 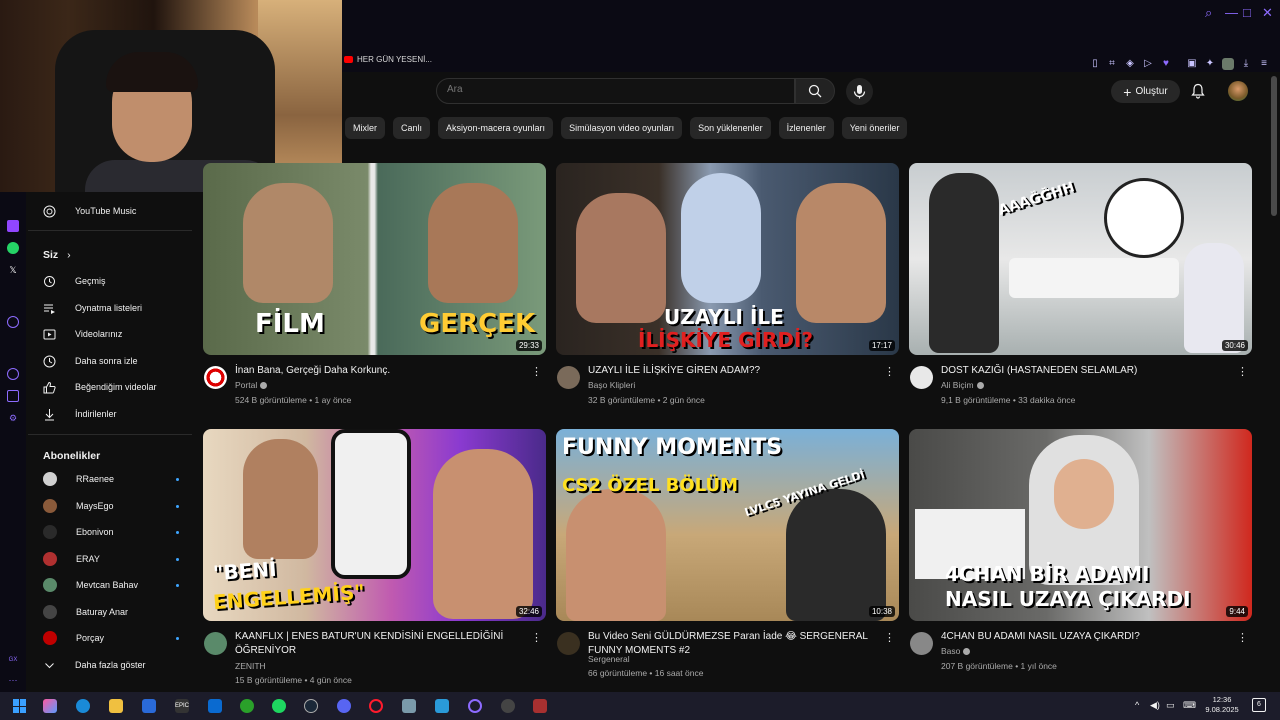 What do you see at coordinates (250, 666) in the screenshot?
I see `channel-name: ZENITH` at bounding box center [250, 666].